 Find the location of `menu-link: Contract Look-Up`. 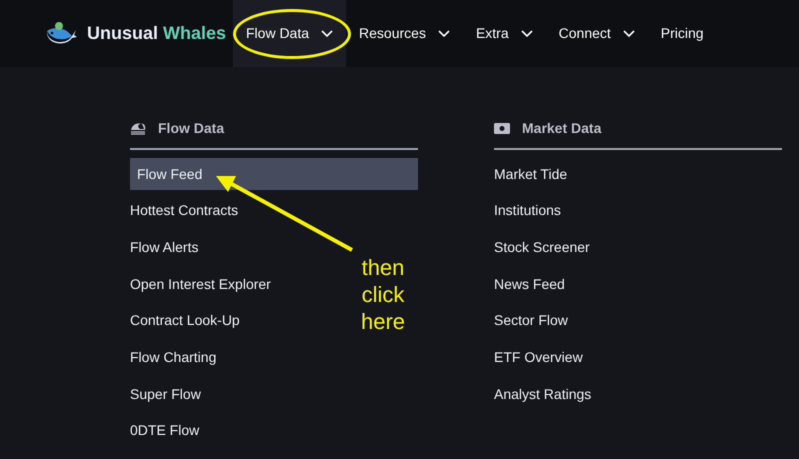

menu-link: Contract Look-Up is located at coordinates (185, 320).